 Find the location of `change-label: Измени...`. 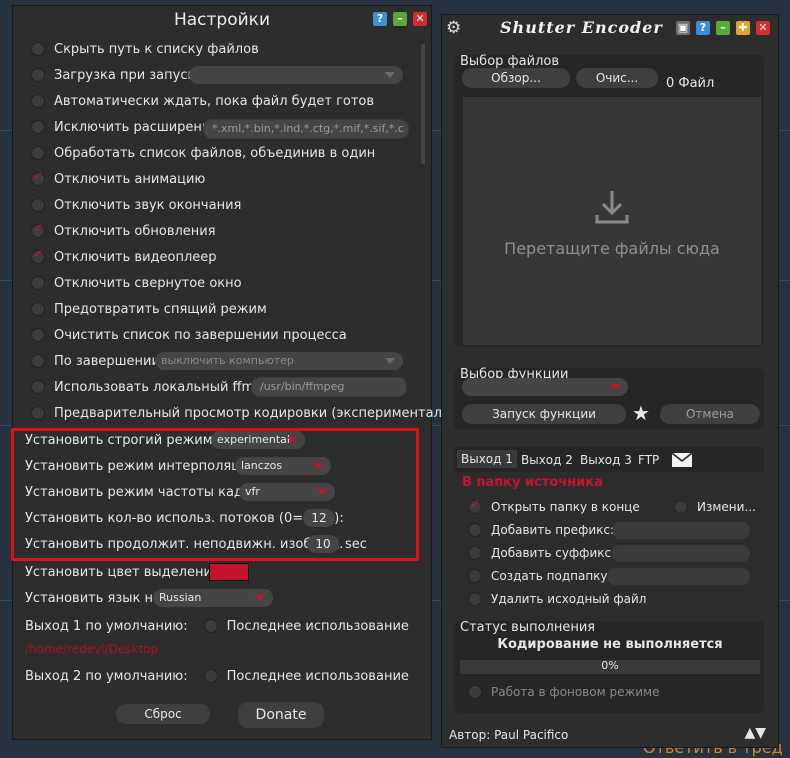

change-label: Измени... is located at coordinates (726, 507).